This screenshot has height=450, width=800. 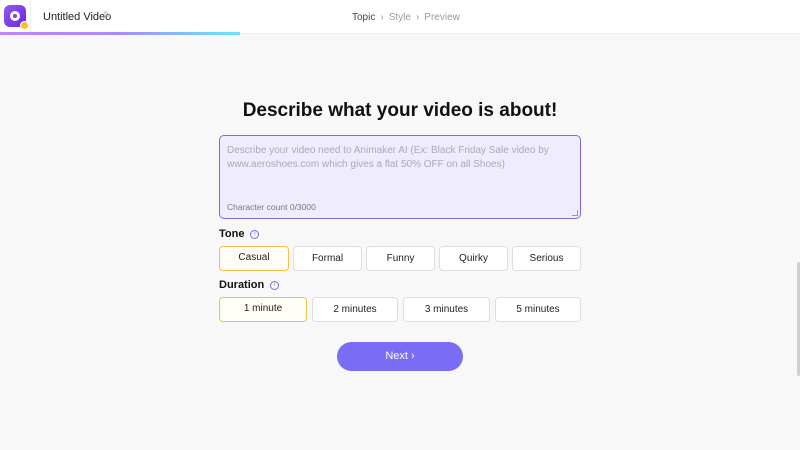 I want to click on resize-handle-icon, so click(x=575, y=213).